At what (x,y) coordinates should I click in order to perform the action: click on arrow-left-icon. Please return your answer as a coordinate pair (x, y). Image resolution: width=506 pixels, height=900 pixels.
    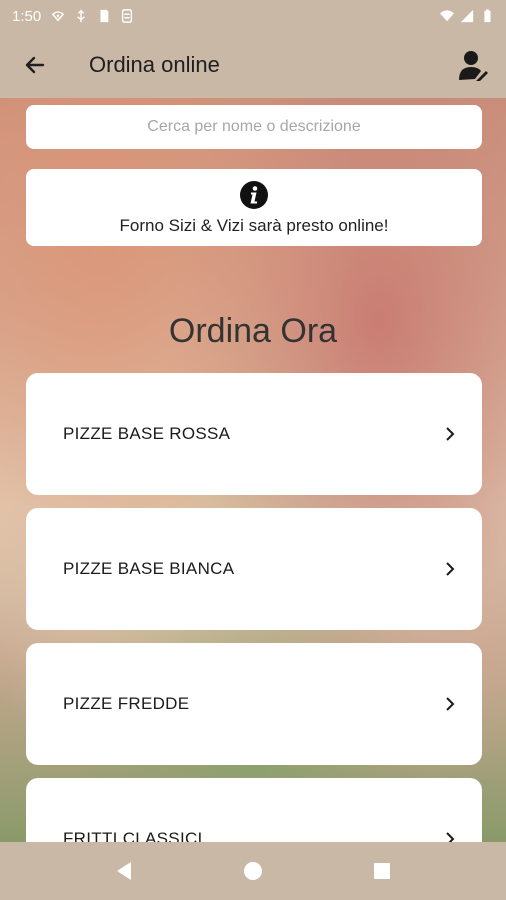
    Looking at the image, I should click on (35, 65).